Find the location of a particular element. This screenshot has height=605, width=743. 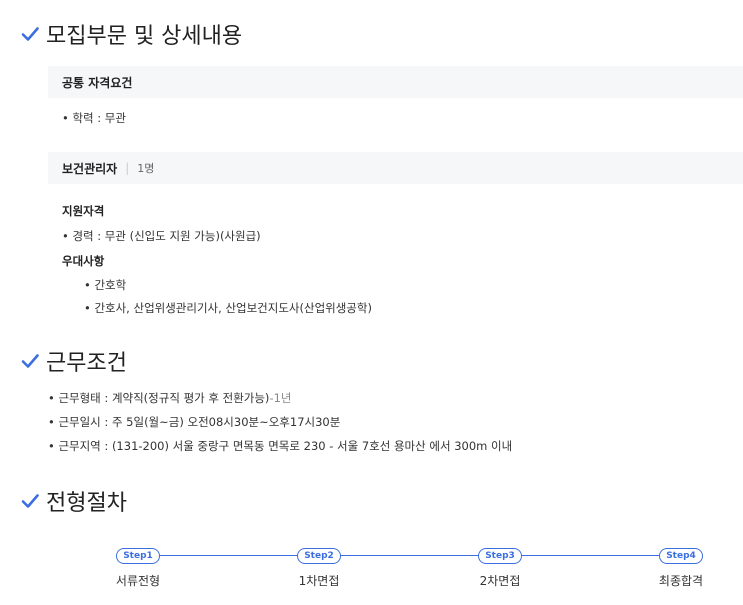

section-title-process: 전형절차 is located at coordinates (73, 501).